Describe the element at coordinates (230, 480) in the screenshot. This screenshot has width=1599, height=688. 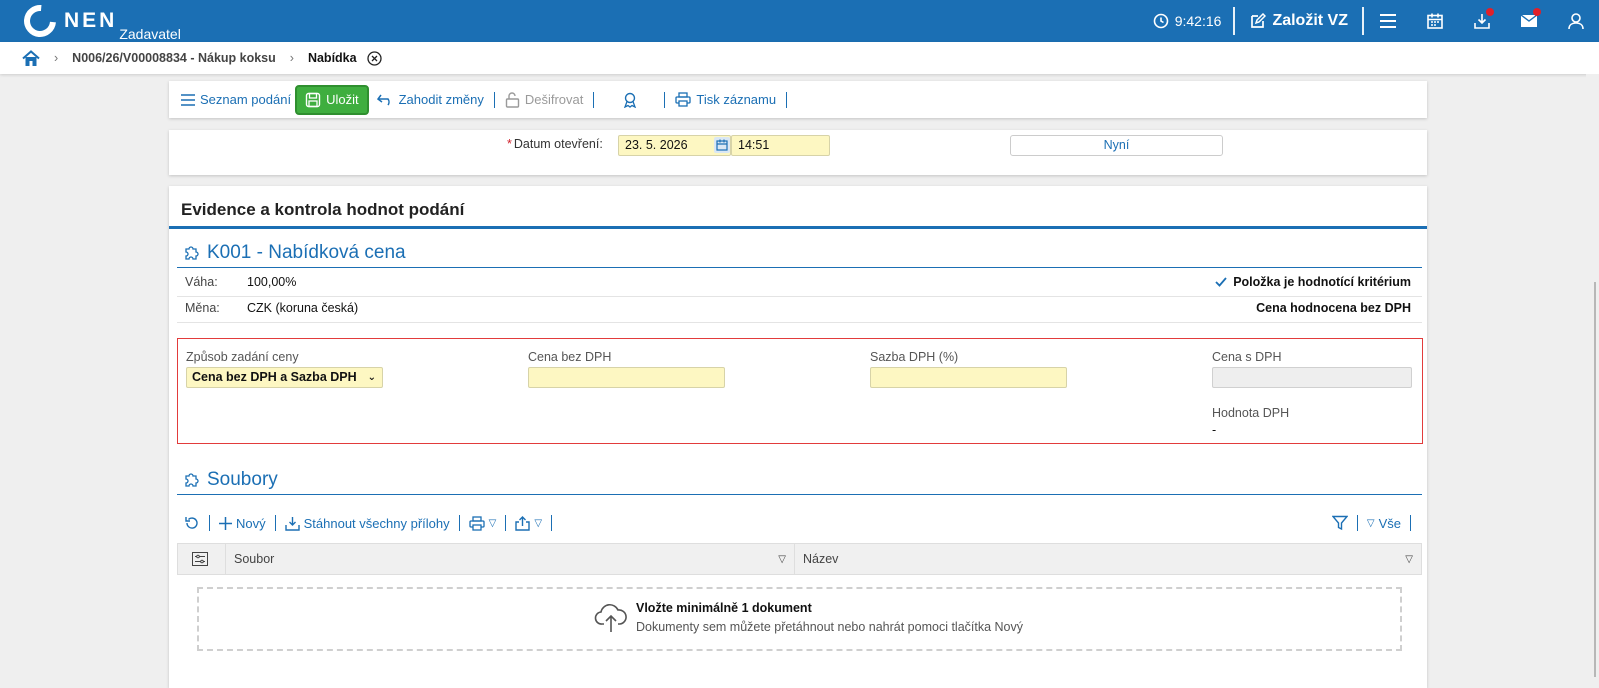
I see `files-heading: Soubory` at that location.